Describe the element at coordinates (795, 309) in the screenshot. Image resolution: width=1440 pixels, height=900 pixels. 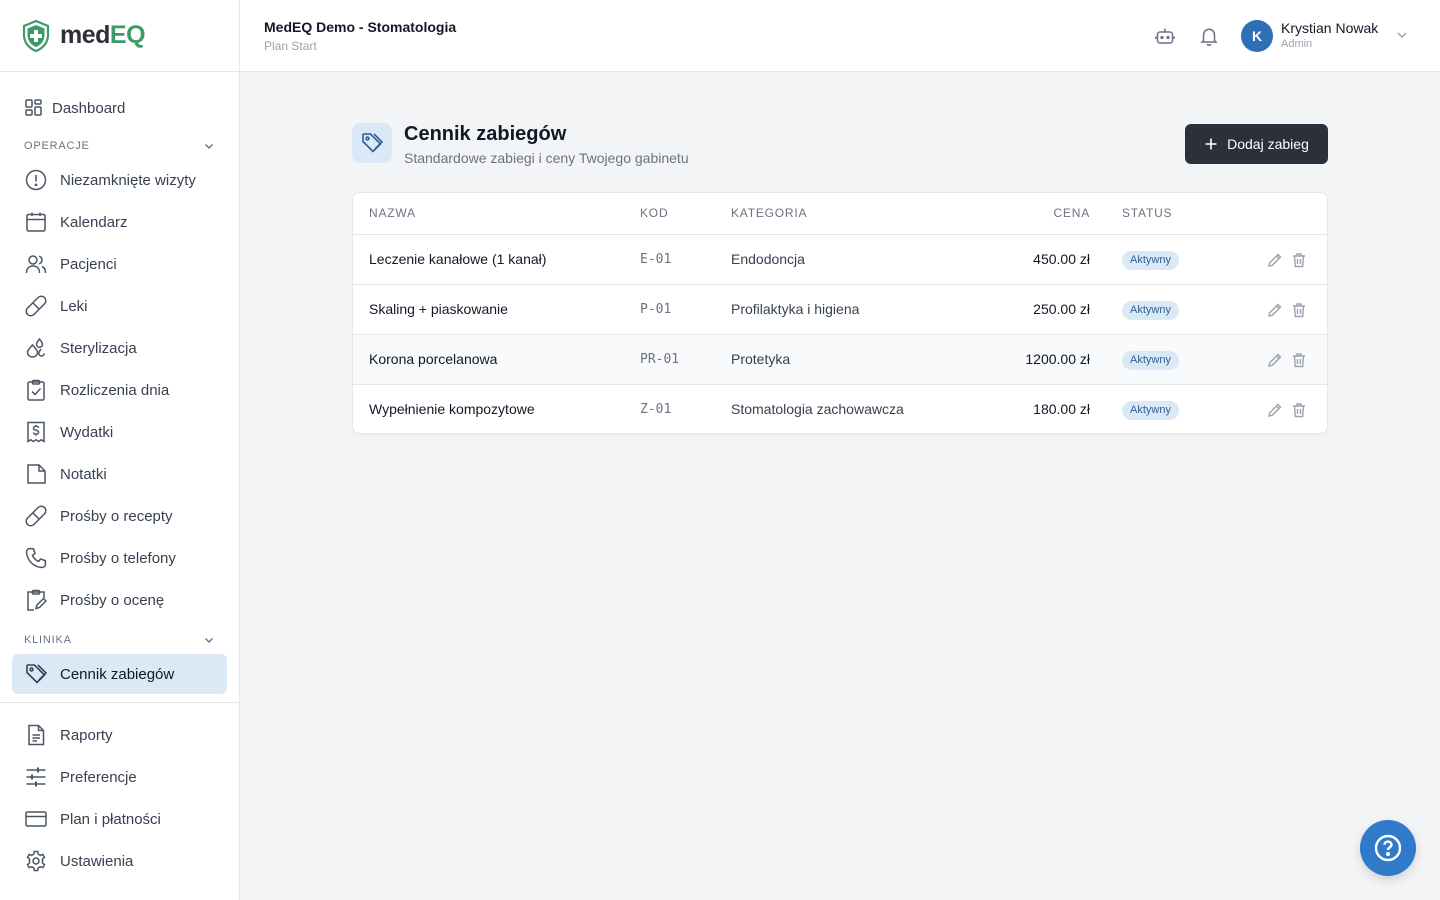
I see `cell-category: Profilaktyka i higiena` at that location.